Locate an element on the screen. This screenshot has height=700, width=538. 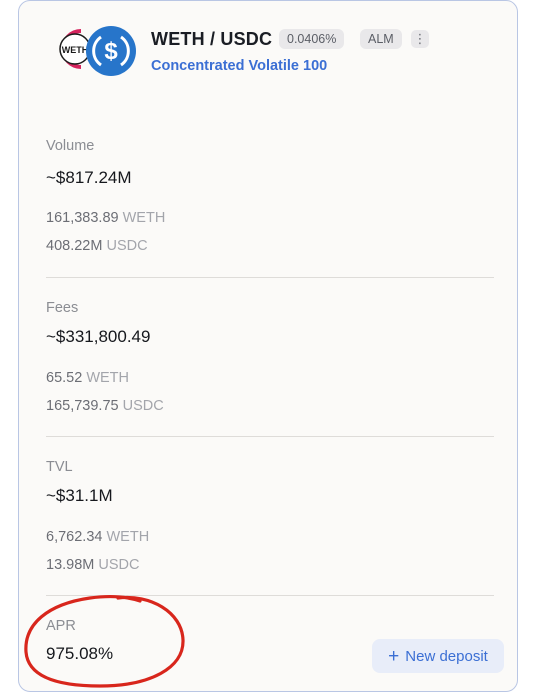
fees-token-b-amount: 165,739.75 is located at coordinates (82, 406).